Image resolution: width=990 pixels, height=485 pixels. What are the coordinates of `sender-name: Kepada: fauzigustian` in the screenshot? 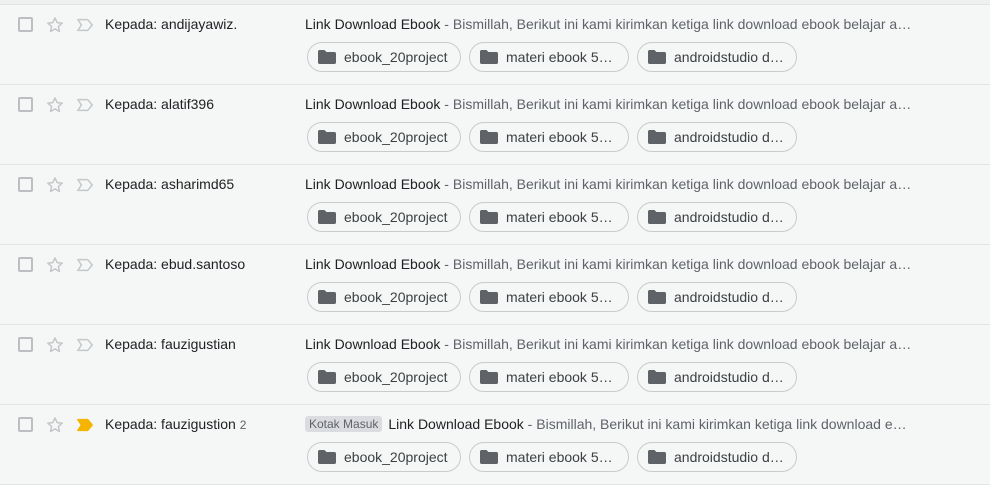 It's located at (170, 344).